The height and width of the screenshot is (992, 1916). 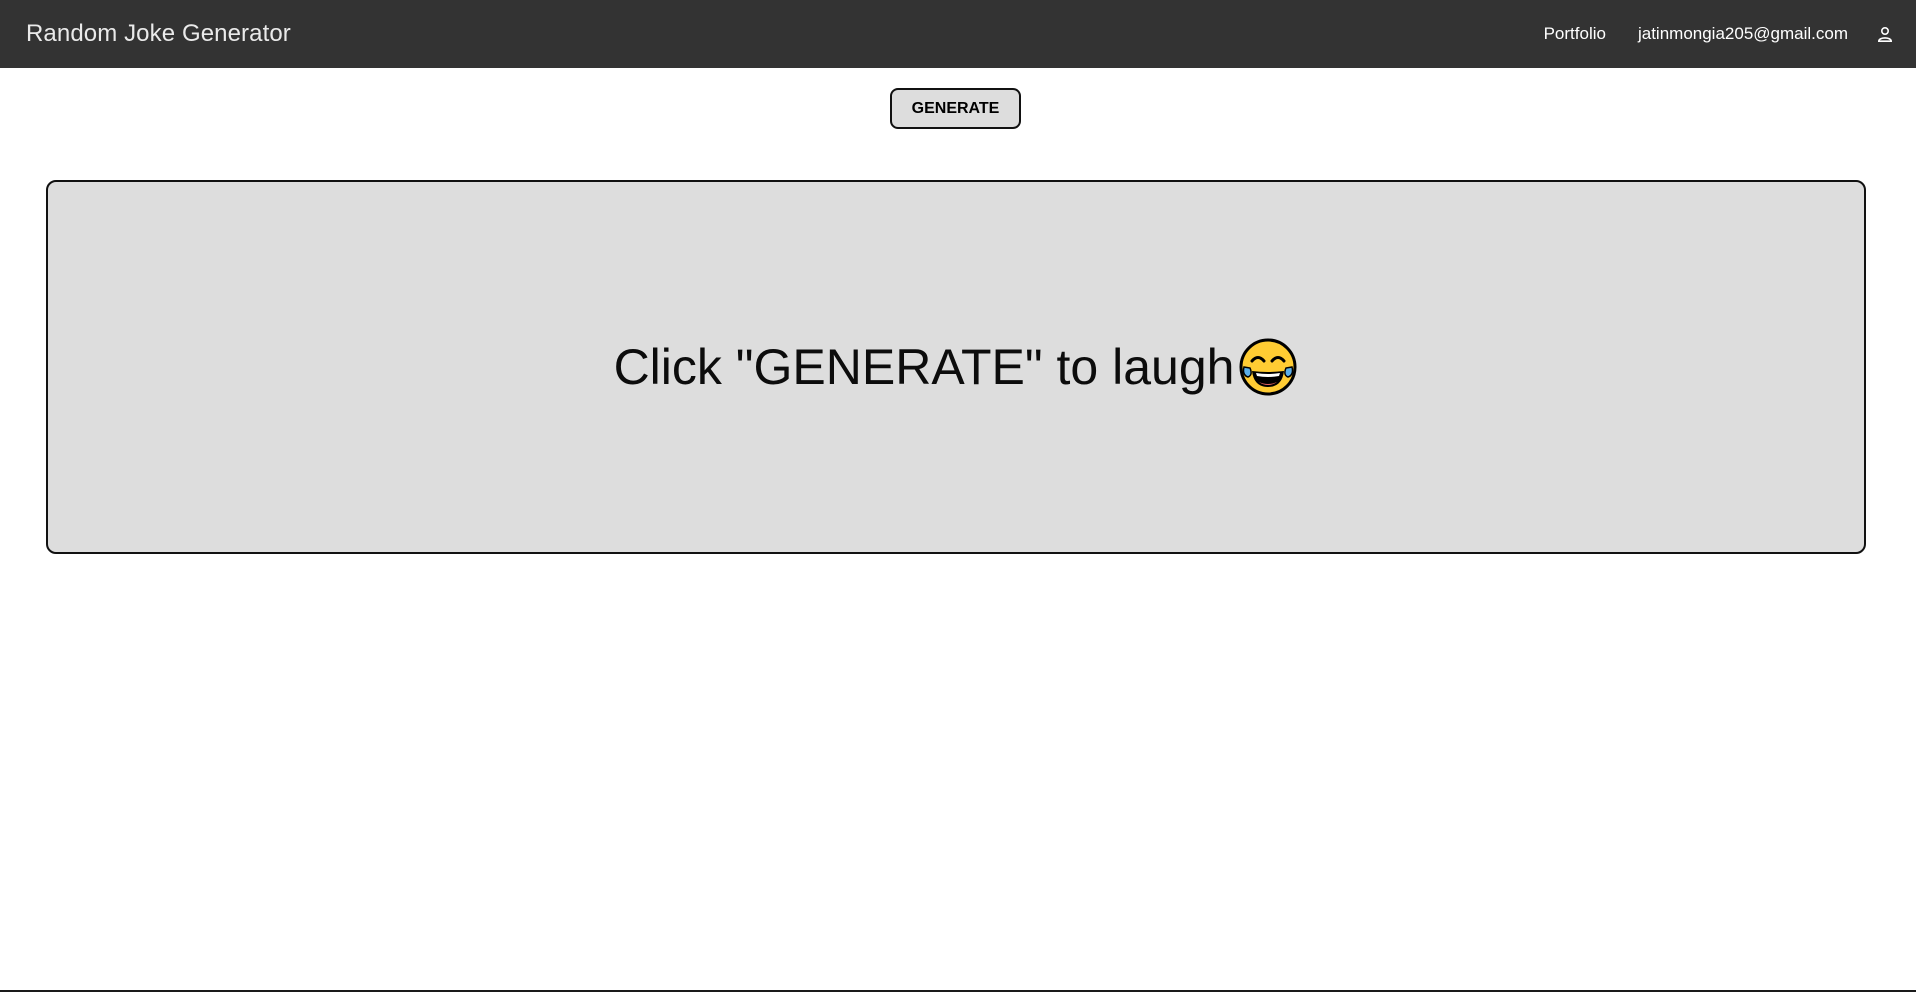 I want to click on joke-text: Click "GENERATE" to laugh, so click(x=924, y=367).